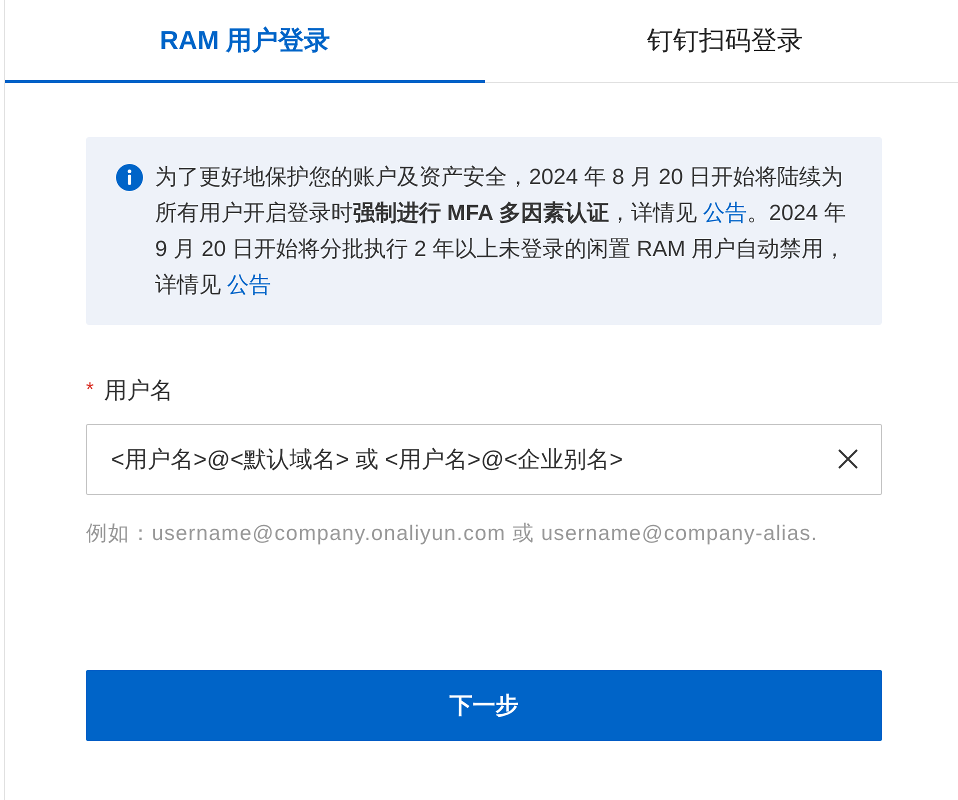 This screenshot has height=800, width=958. What do you see at coordinates (138, 390) in the screenshot?
I see `field-label: 用户名` at bounding box center [138, 390].